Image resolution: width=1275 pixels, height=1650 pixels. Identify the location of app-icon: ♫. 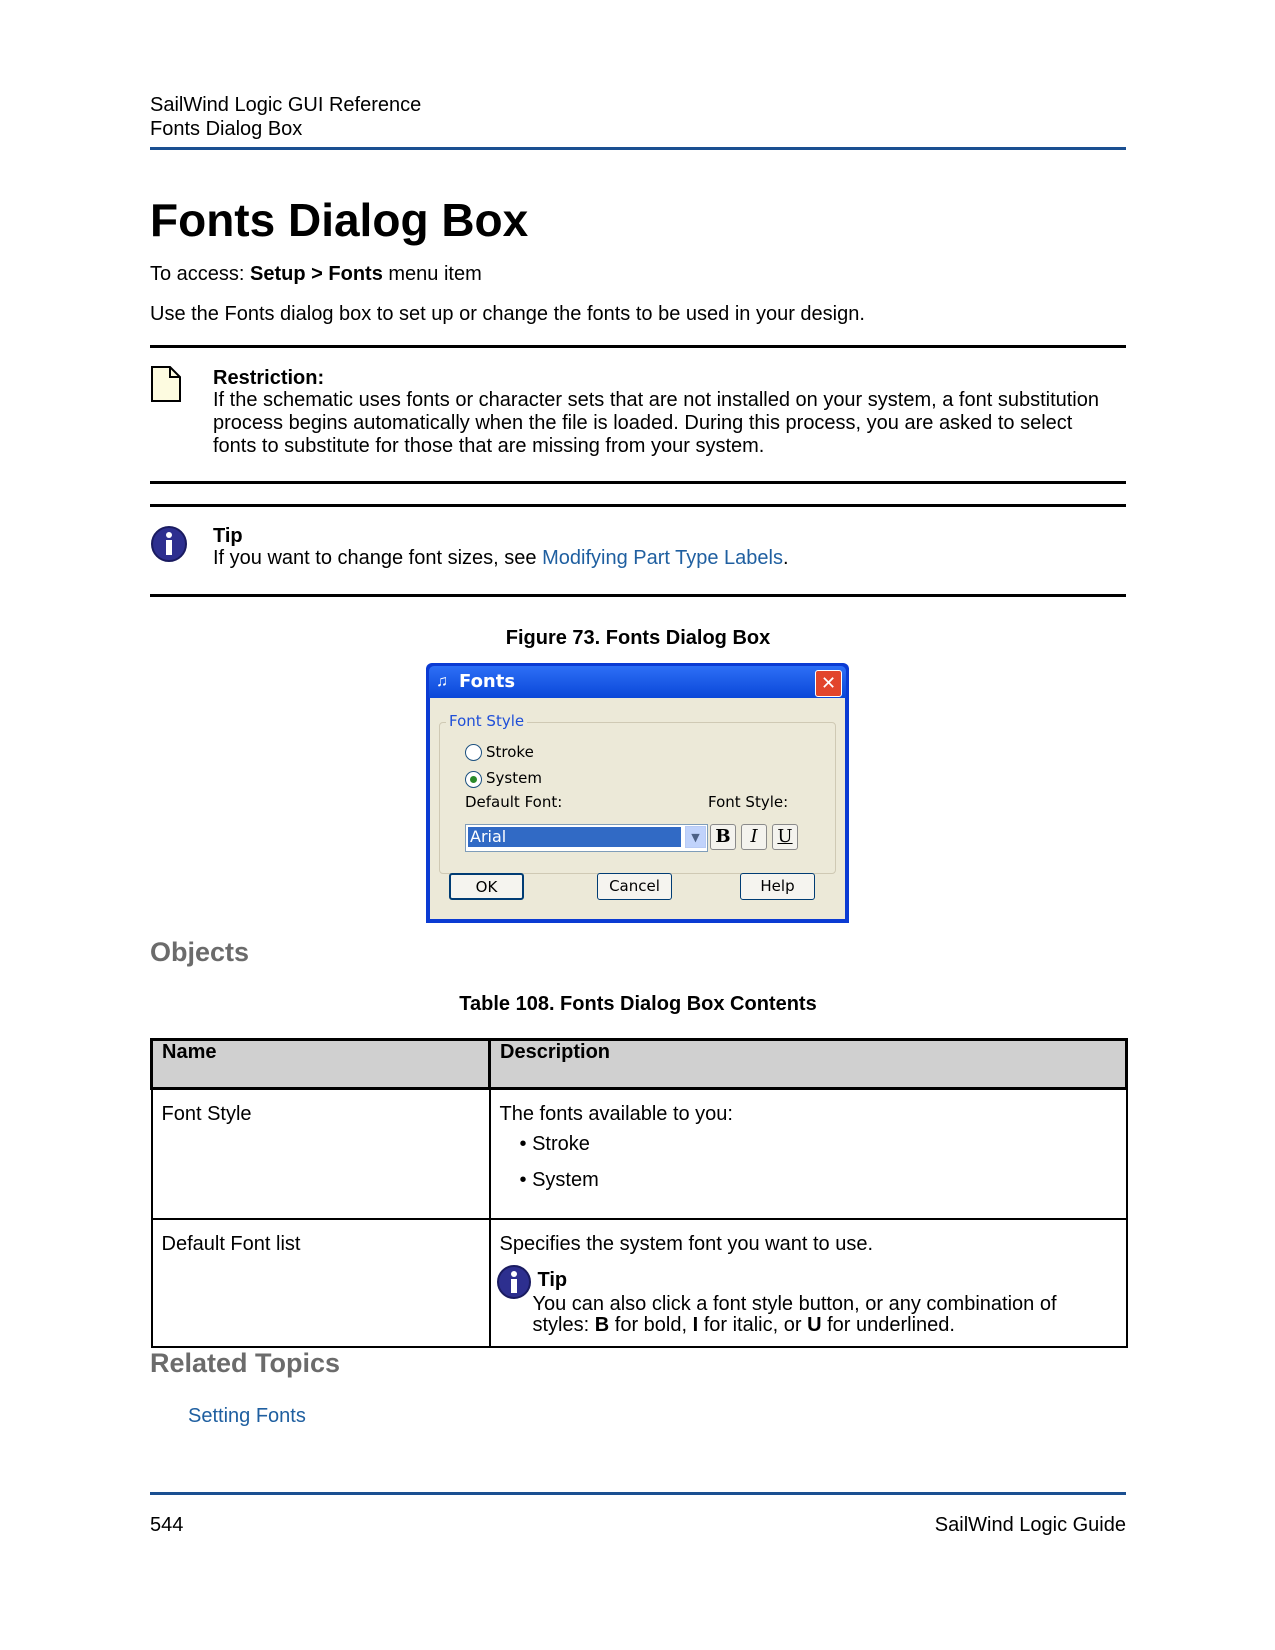
(442, 681).